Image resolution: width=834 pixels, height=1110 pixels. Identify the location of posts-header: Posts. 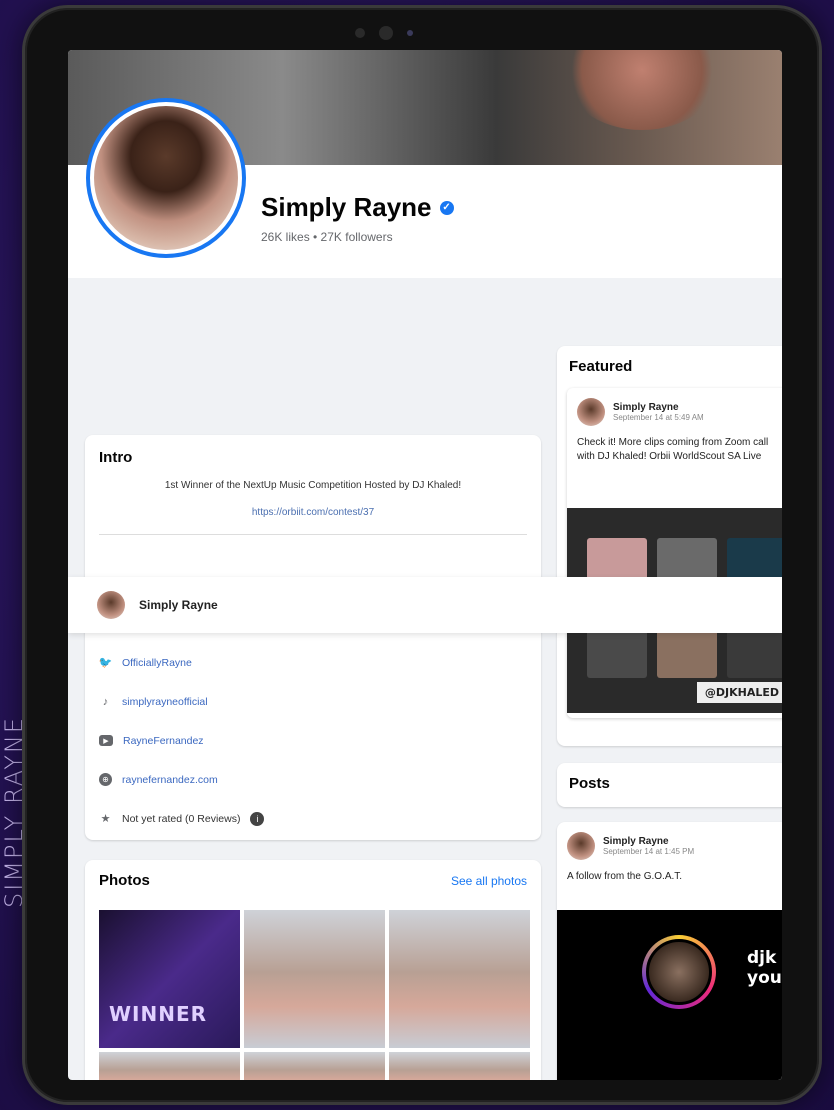
(669, 785).